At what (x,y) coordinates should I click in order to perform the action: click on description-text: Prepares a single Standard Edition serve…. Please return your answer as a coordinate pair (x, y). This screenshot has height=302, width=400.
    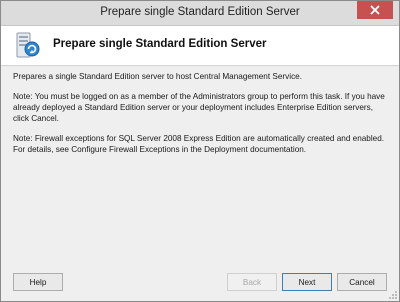
    Looking at the image, I should click on (157, 76).